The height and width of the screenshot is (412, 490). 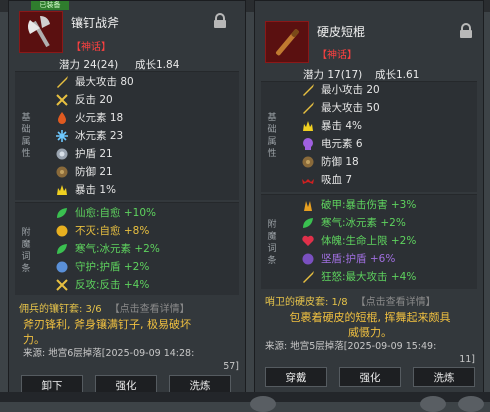 What do you see at coordinates (331, 126) in the screenshot?
I see `stat-crit: 暴击 4%` at bounding box center [331, 126].